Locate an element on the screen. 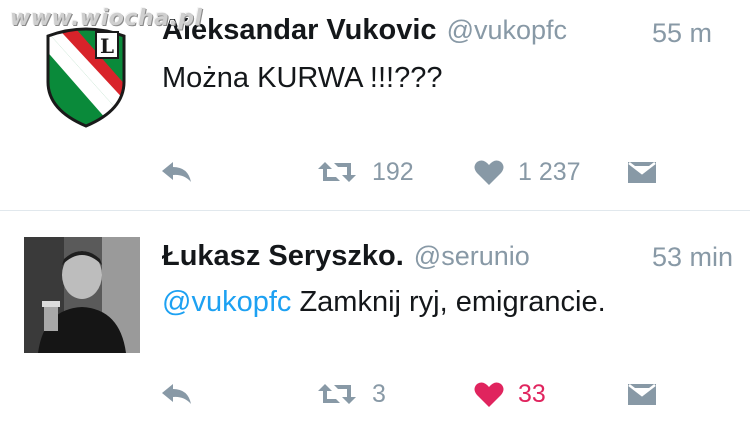 This screenshot has height=428, width=750. tweet-header: Łukasz Seryszko. @serunio is located at coordinates (346, 256).